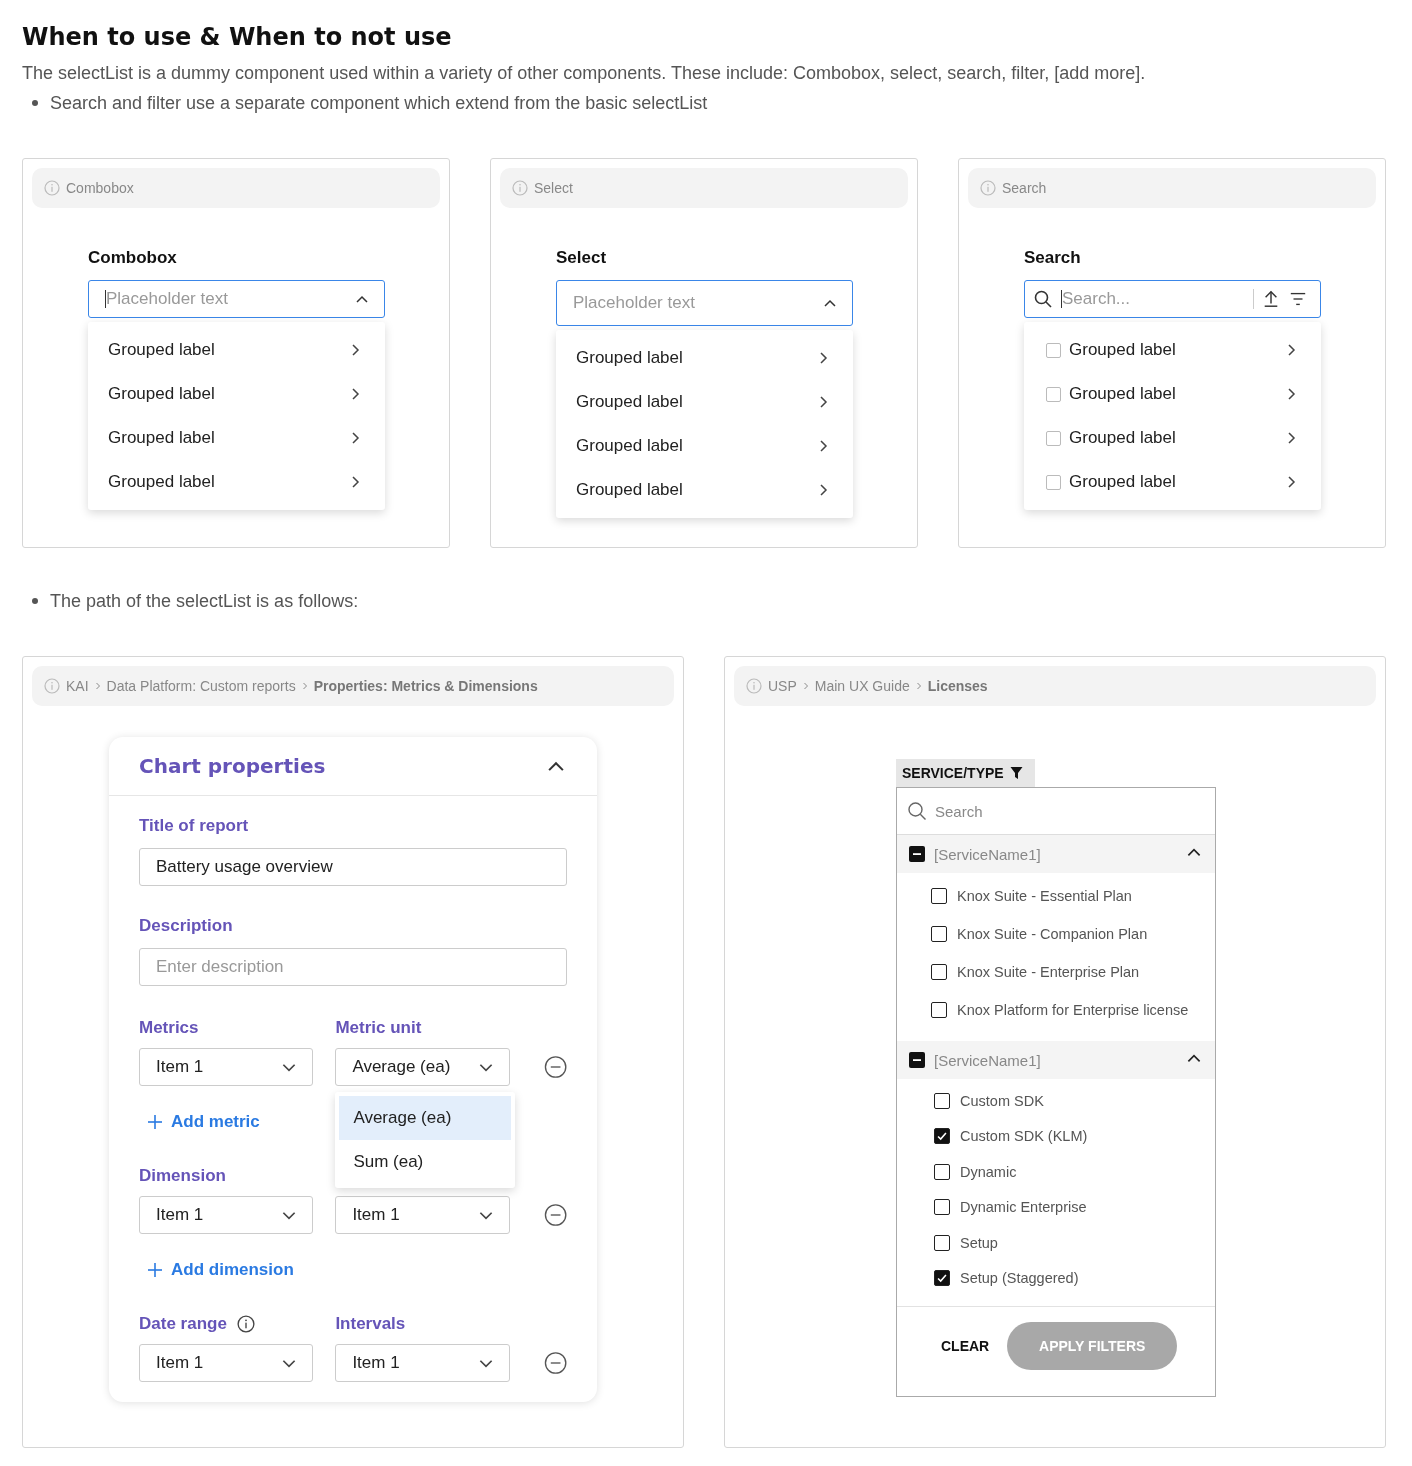 The image size is (1412, 1466). I want to click on example-tag: Search, so click(1024, 188).